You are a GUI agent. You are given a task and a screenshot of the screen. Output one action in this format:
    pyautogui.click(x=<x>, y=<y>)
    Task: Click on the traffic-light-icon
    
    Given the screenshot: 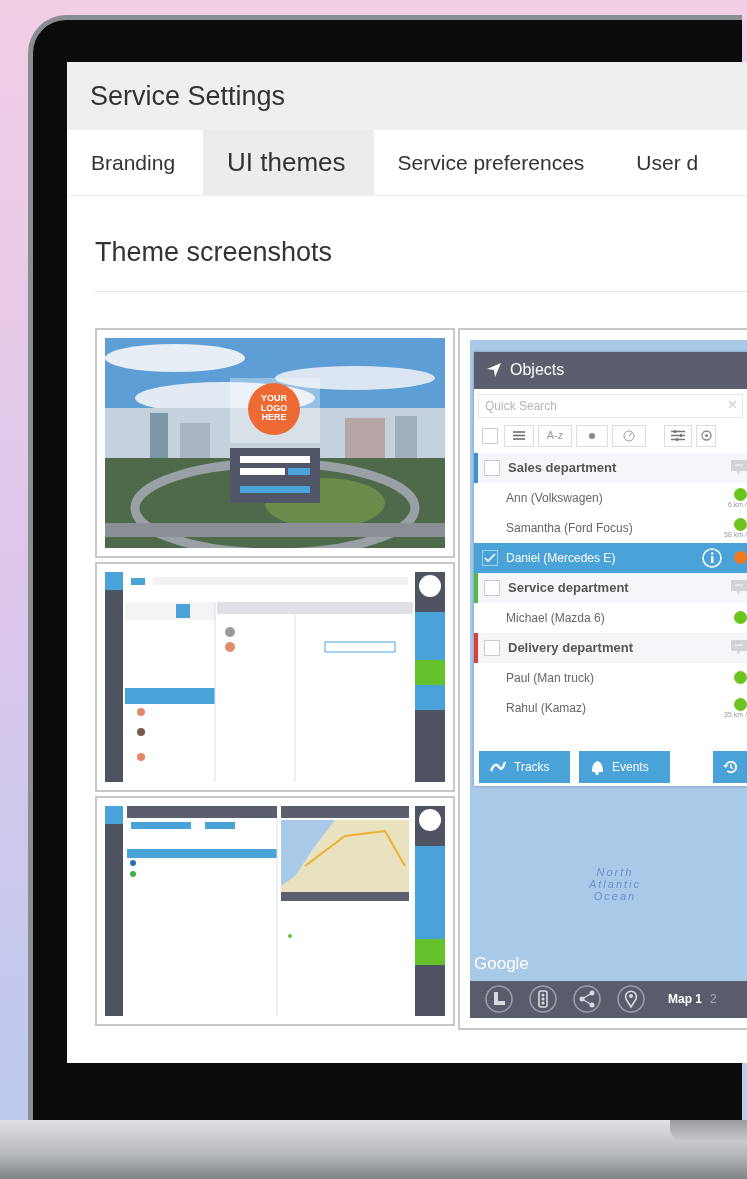 What is the action you would take?
    pyautogui.click(x=543, y=999)
    